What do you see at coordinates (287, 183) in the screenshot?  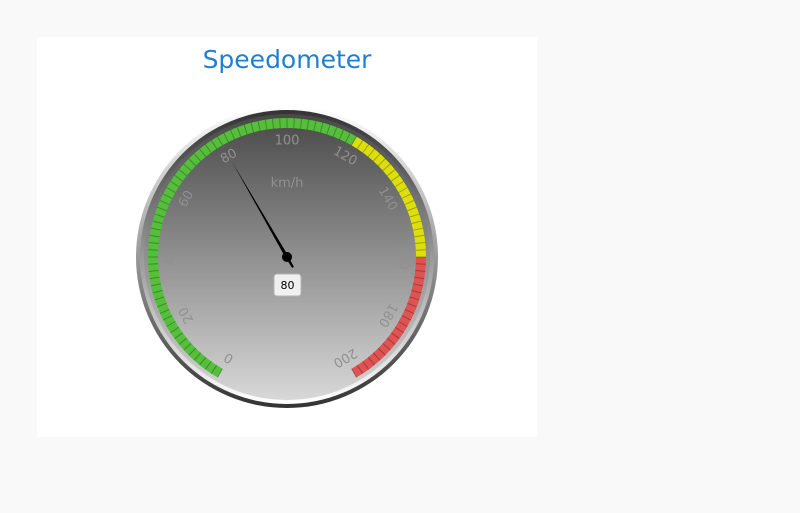 I see `unit-label: km/h` at bounding box center [287, 183].